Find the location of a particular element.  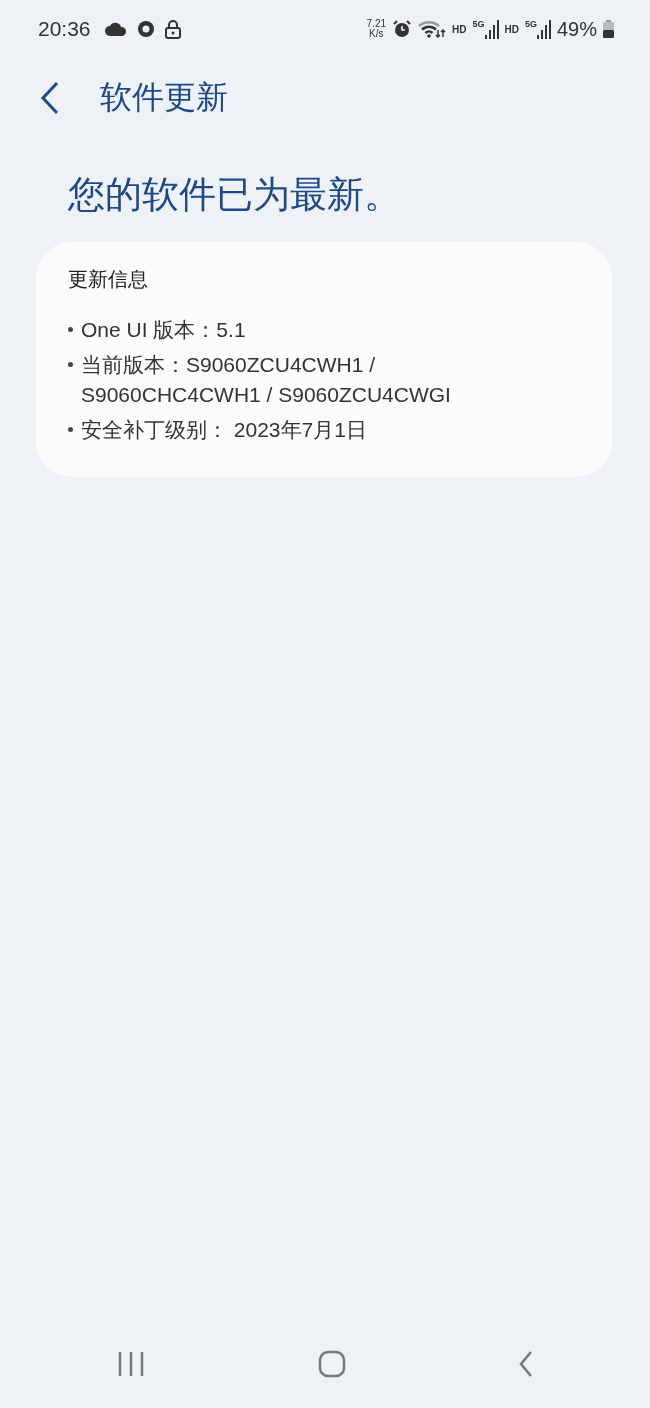

speed-unit: K/s is located at coordinates (376, 34).